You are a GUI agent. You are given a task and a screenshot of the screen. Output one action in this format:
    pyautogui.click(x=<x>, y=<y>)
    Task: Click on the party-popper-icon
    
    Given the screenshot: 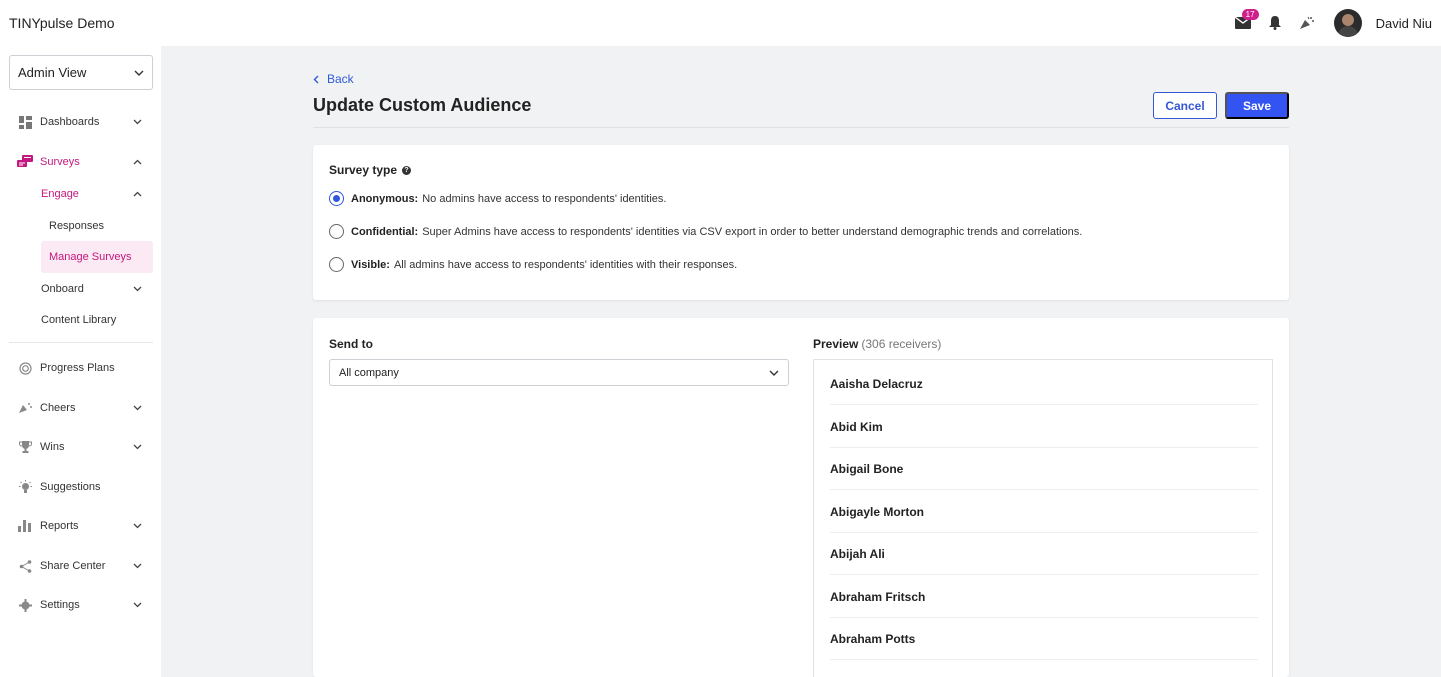 What is the action you would take?
    pyautogui.click(x=1306, y=22)
    